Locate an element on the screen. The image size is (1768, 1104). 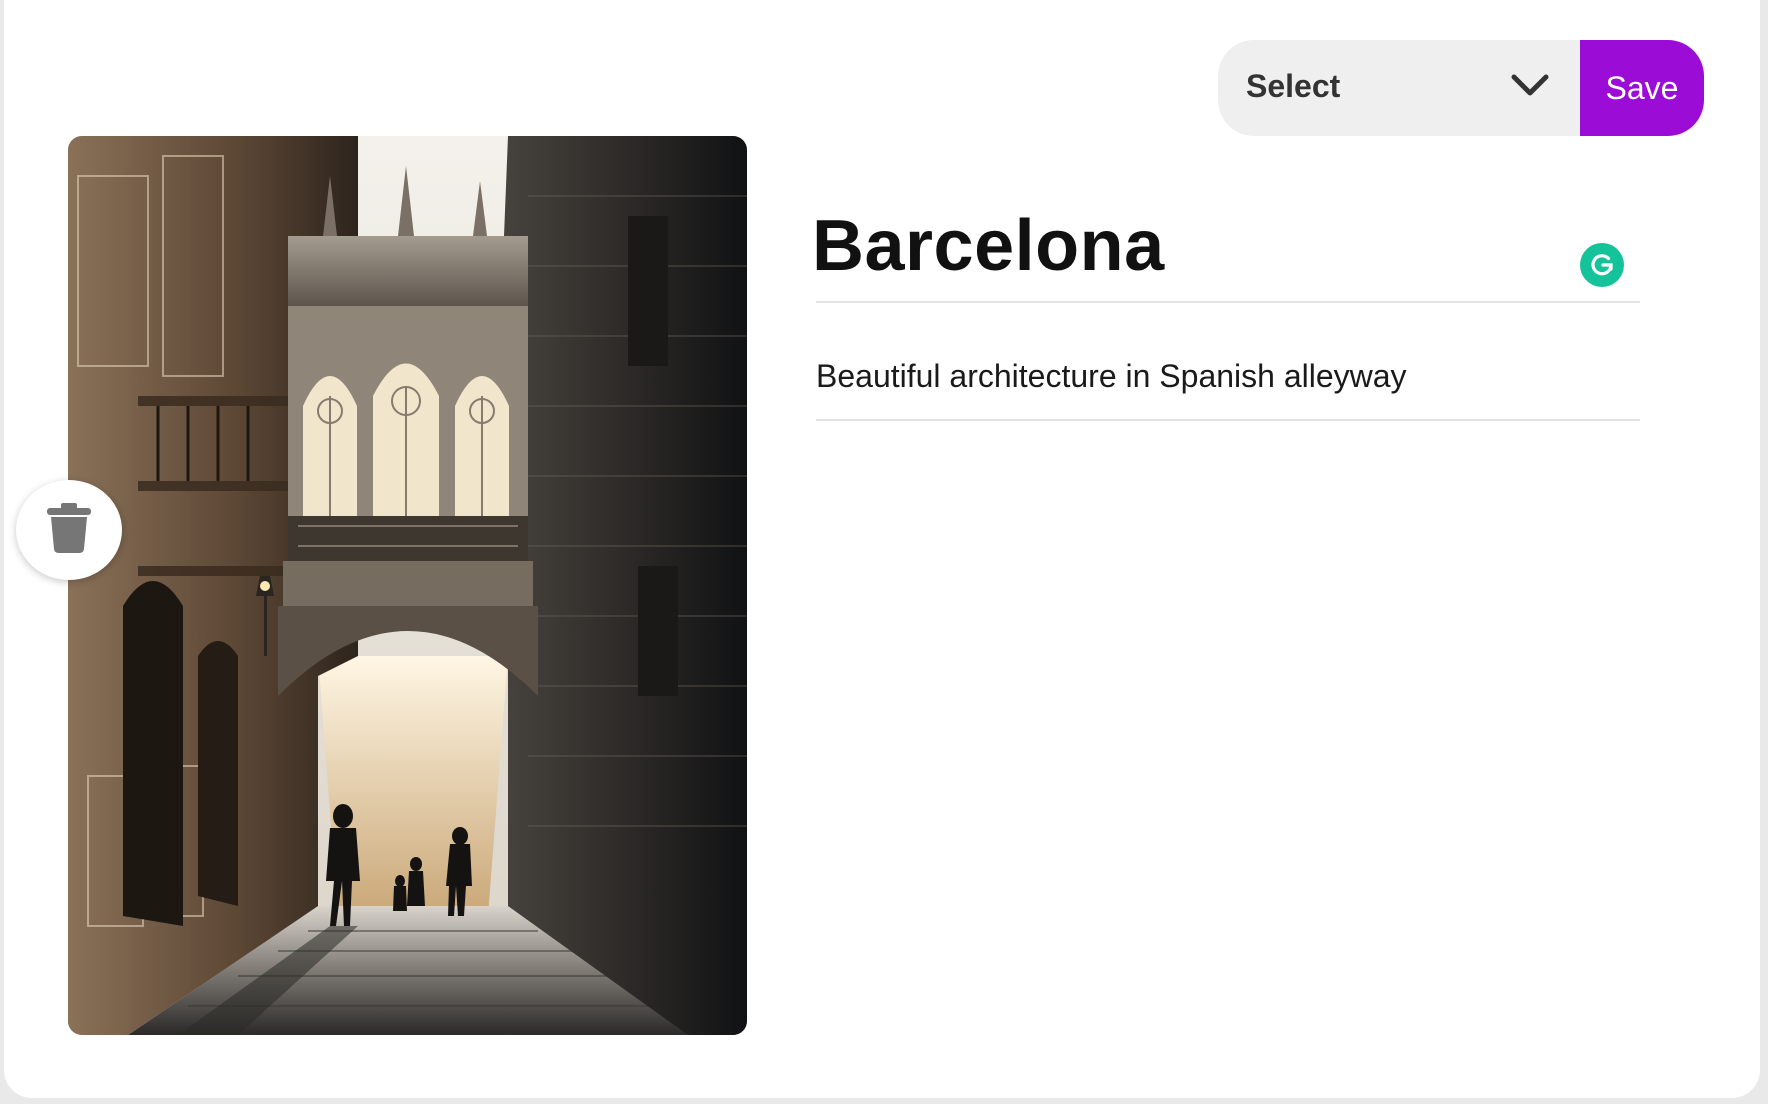
description-divider is located at coordinates (1228, 420).